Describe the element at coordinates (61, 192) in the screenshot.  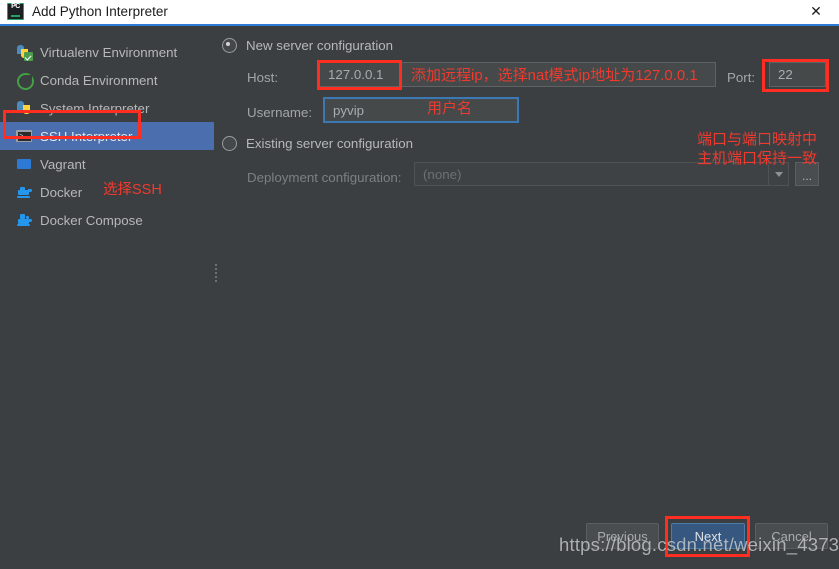
I see `sidebar-item-label: Docker` at that location.